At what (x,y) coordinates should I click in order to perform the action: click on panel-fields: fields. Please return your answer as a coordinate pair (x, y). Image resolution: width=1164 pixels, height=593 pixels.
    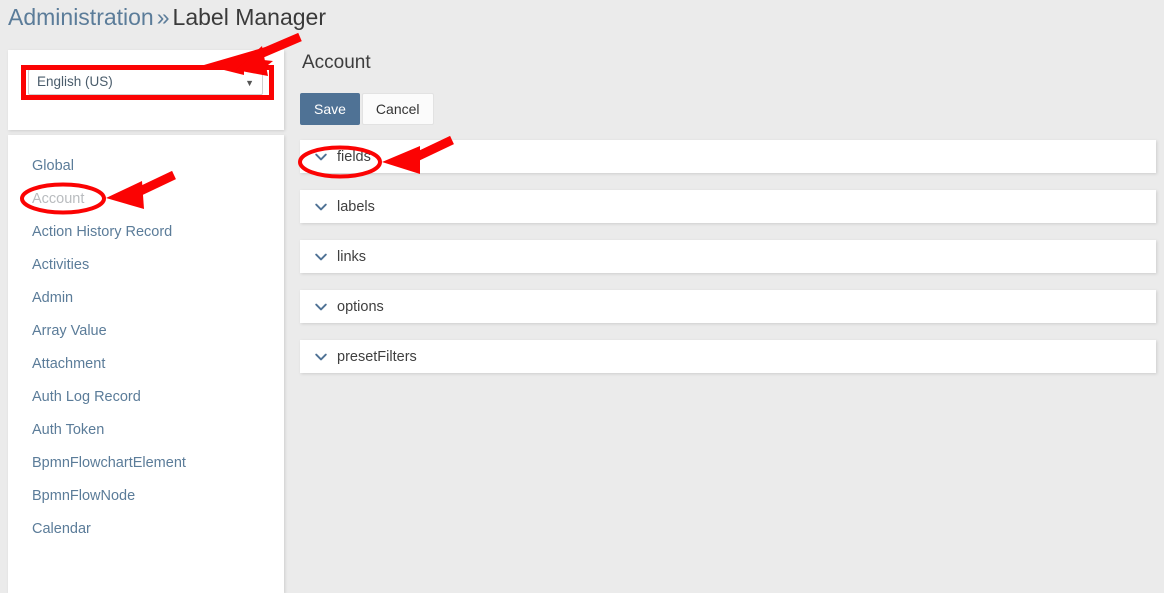
    Looking at the image, I should click on (728, 156).